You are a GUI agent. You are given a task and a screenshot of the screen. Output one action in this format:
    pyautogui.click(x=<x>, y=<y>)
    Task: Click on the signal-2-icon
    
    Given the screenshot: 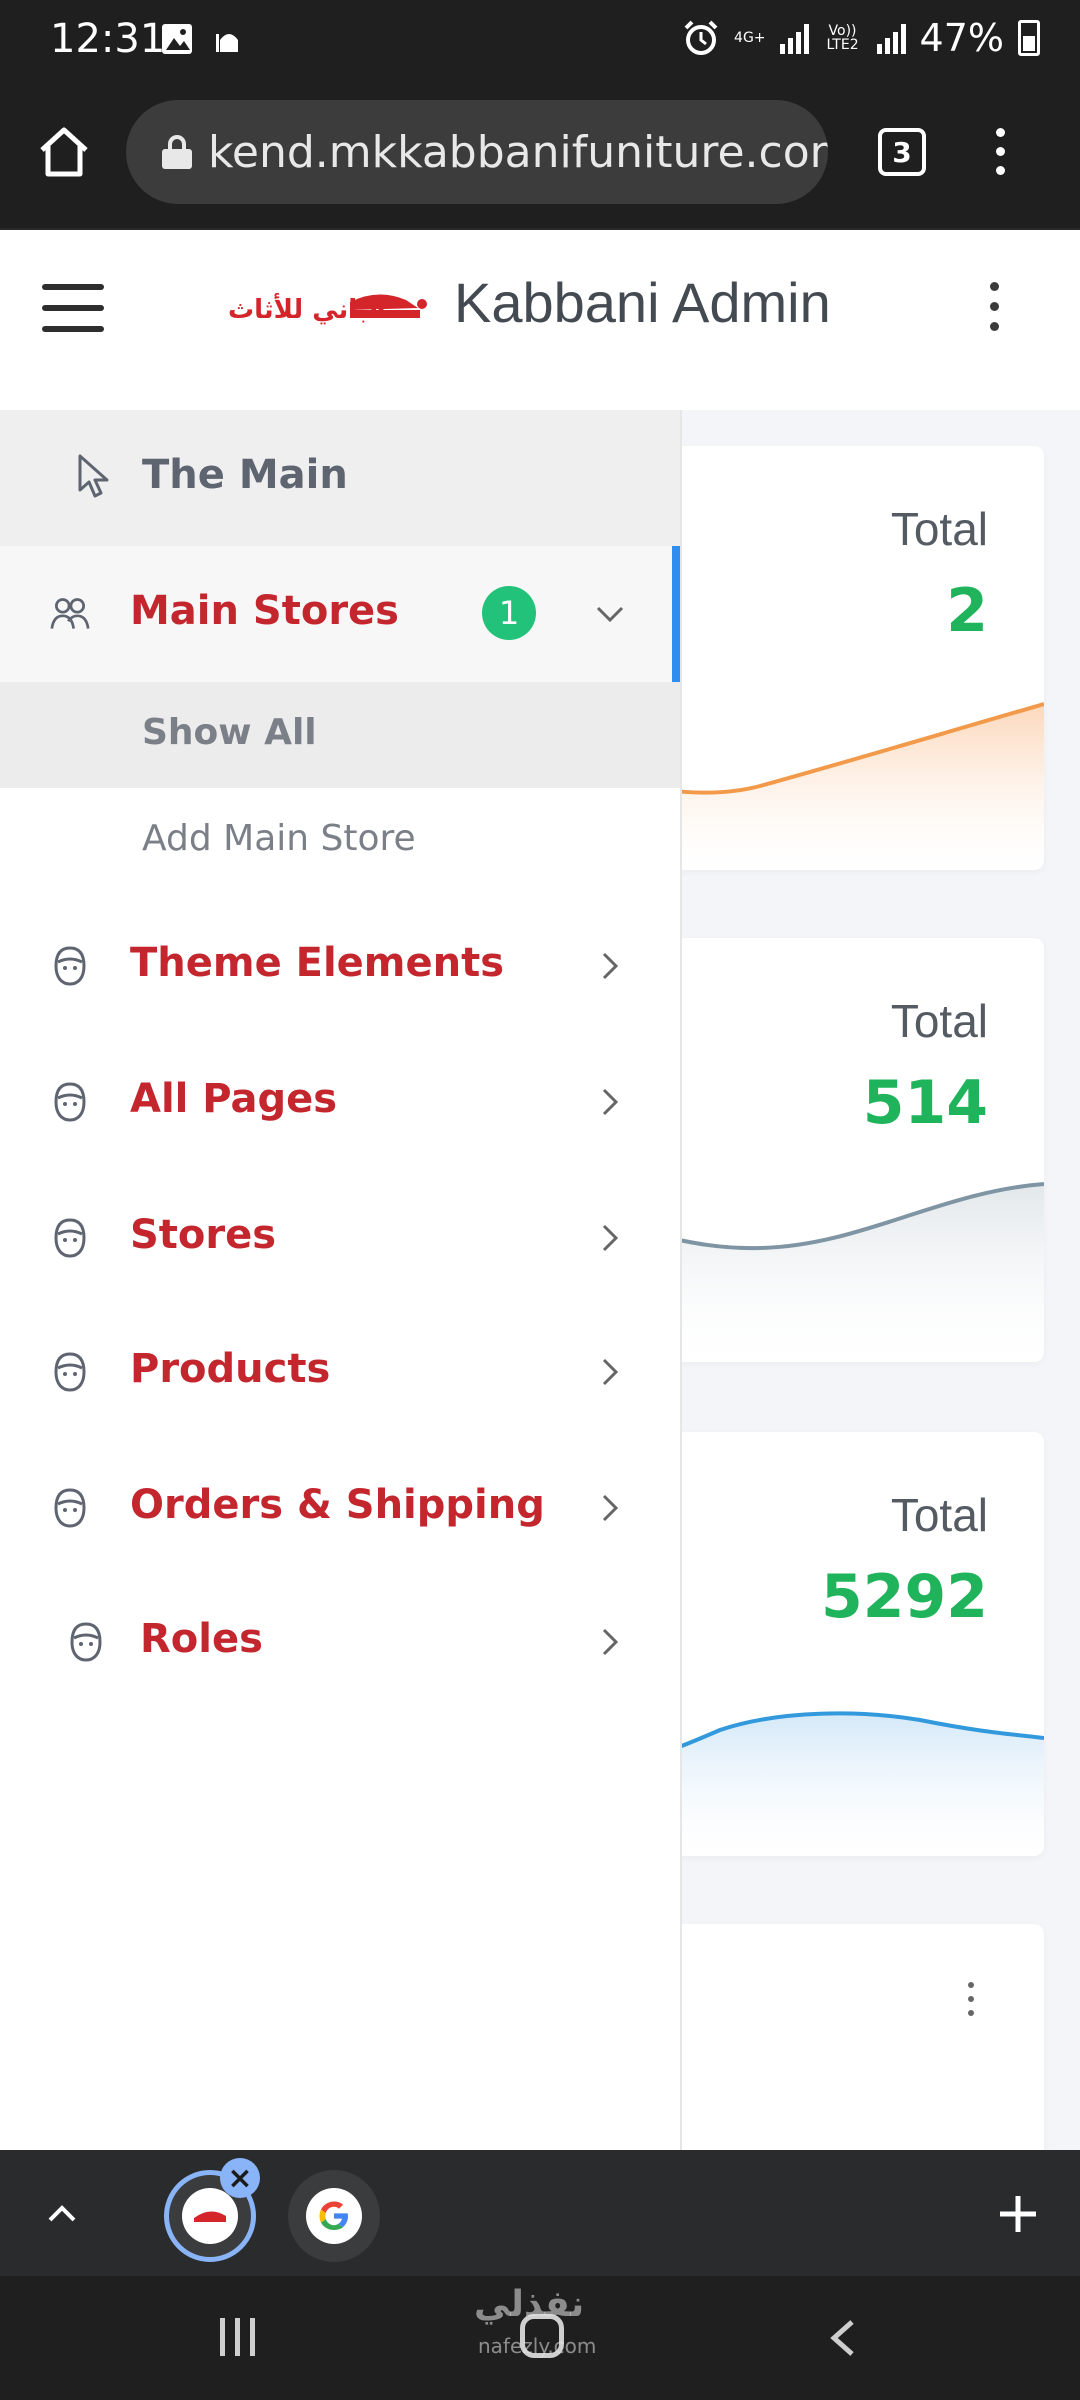 What is the action you would take?
    pyautogui.click(x=891, y=38)
    